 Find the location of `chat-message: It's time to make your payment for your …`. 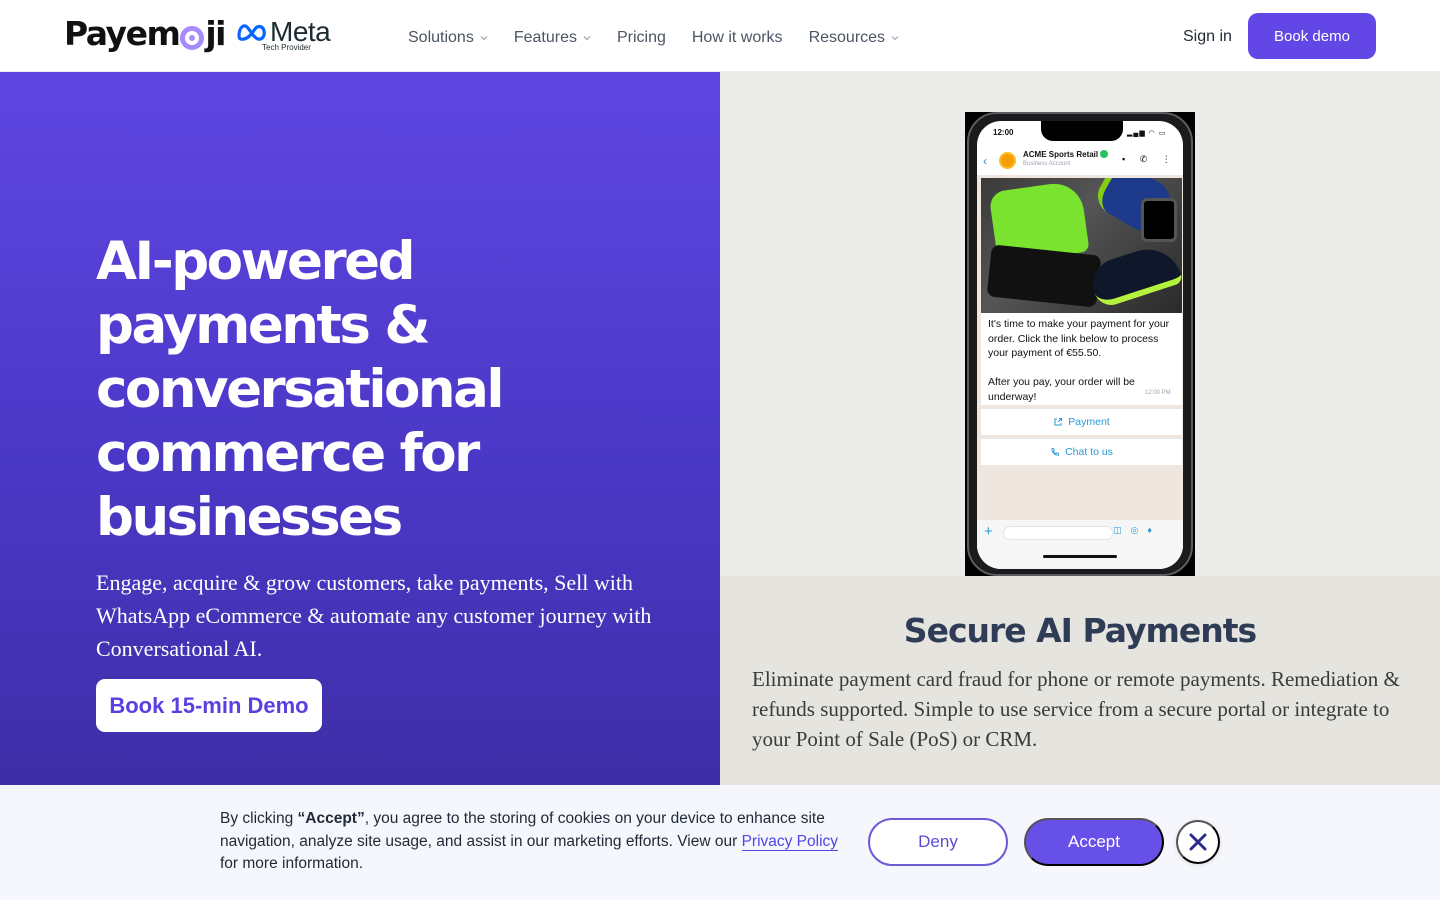

chat-message: It's time to make your payment for your … is located at coordinates (1081, 359).